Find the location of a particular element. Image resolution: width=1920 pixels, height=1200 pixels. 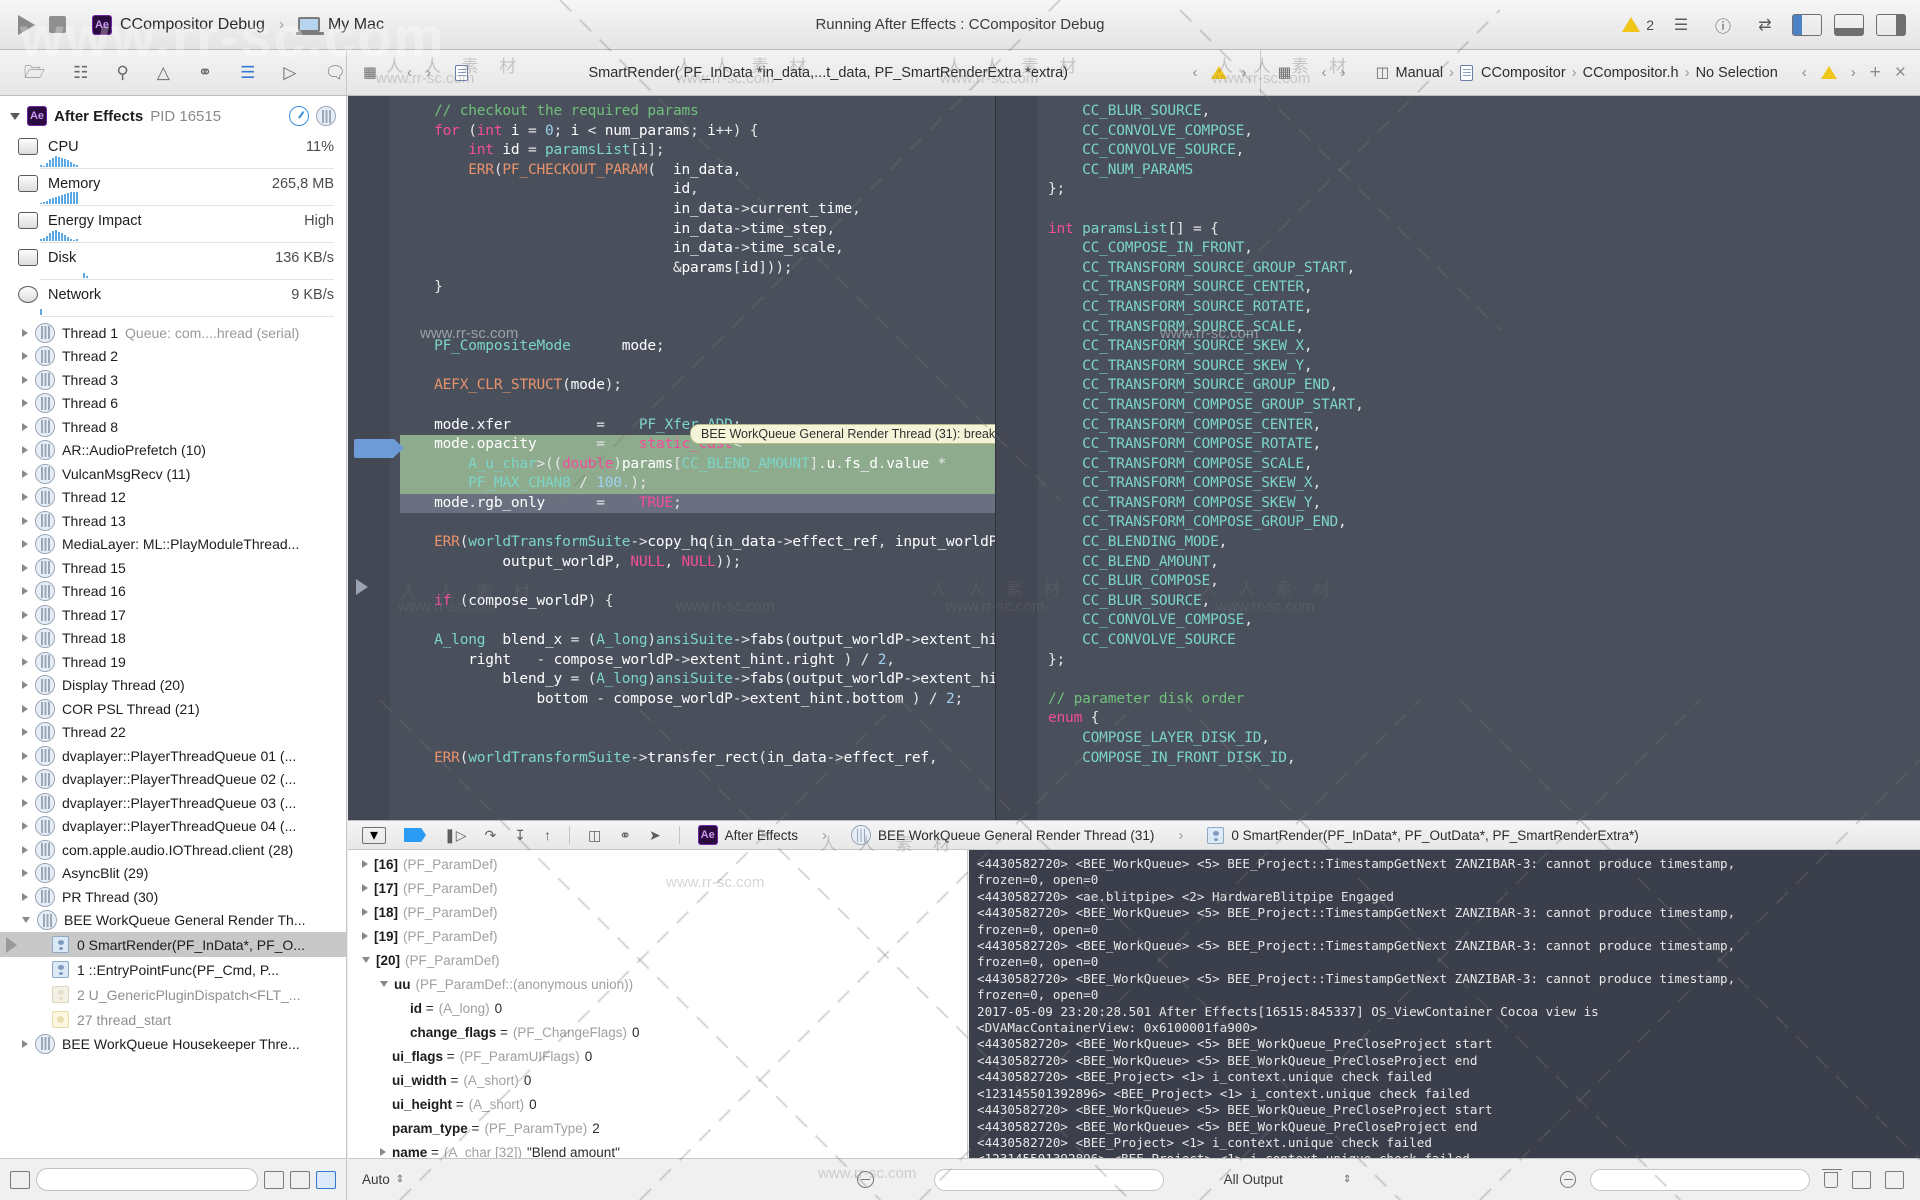

gauge-row-energy: Energy Impact High is located at coordinates (173, 218).